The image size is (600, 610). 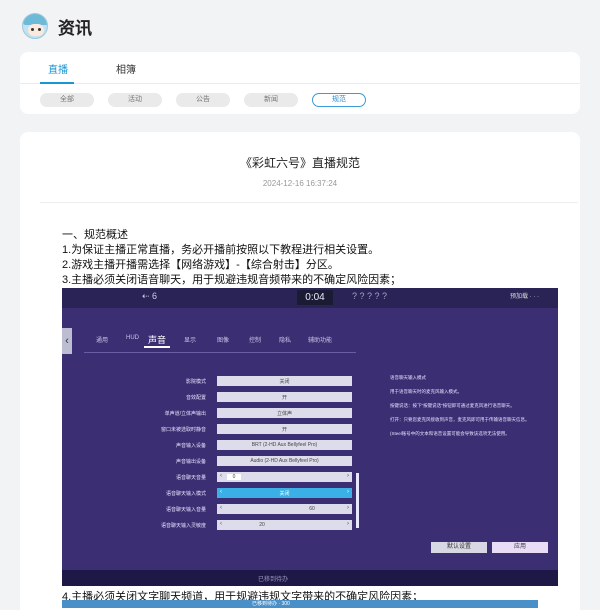 I want to click on settings-tab-general: 通用, so click(x=102, y=339).